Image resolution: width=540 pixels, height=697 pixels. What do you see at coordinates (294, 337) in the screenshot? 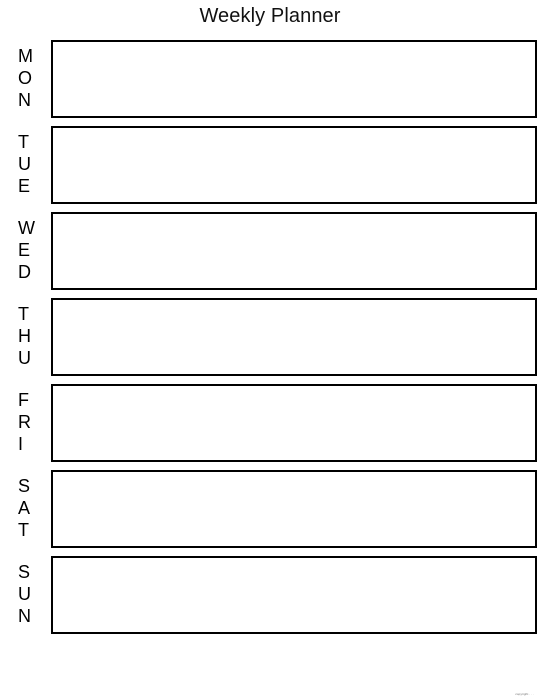
I see `day-entry-box-thu` at bounding box center [294, 337].